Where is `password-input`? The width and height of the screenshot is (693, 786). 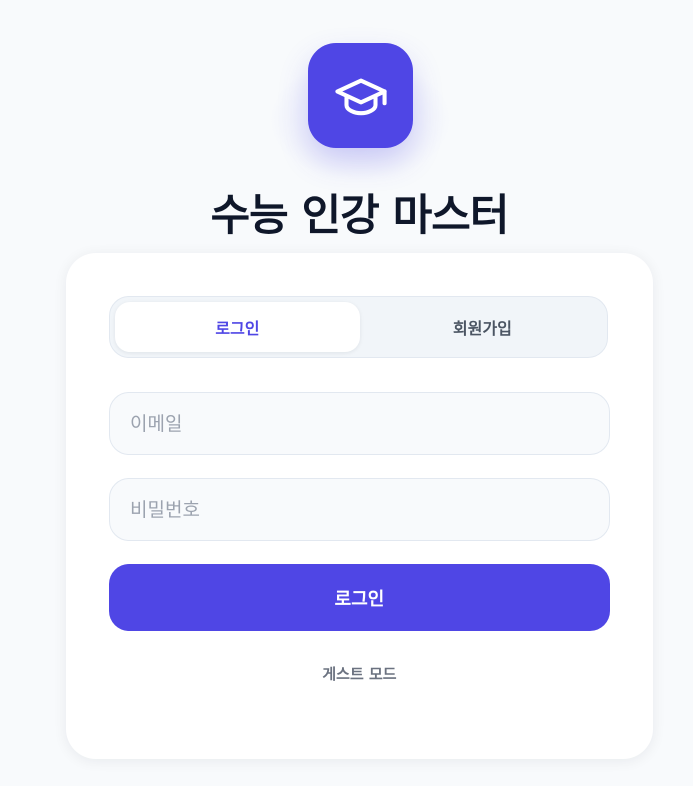 password-input is located at coordinates (359, 509).